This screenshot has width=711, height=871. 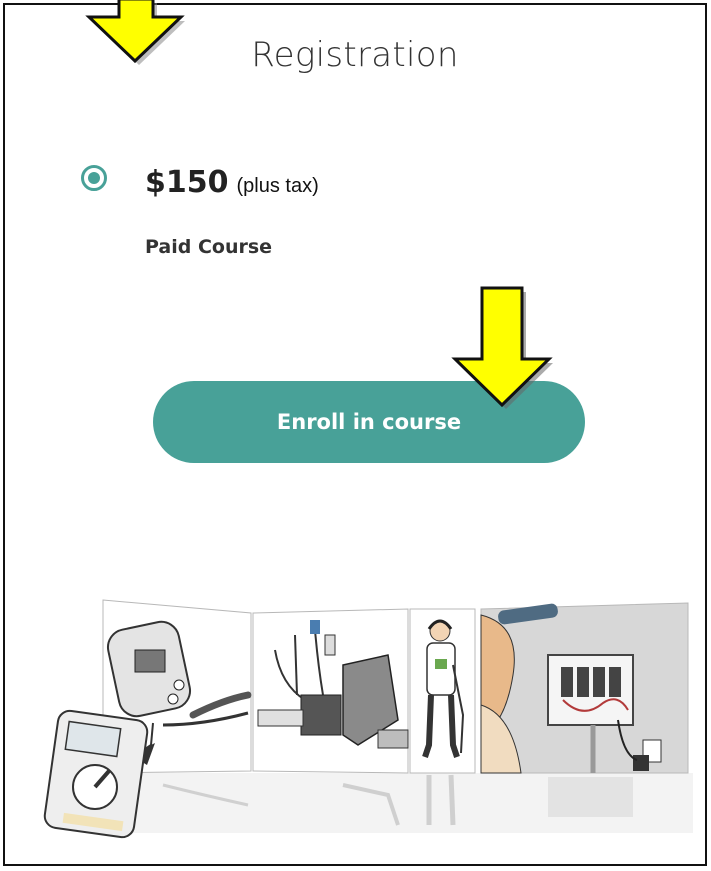 What do you see at coordinates (442, 691) in the screenshot?
I see `technician-illustration` at bounding box center [442, 691].